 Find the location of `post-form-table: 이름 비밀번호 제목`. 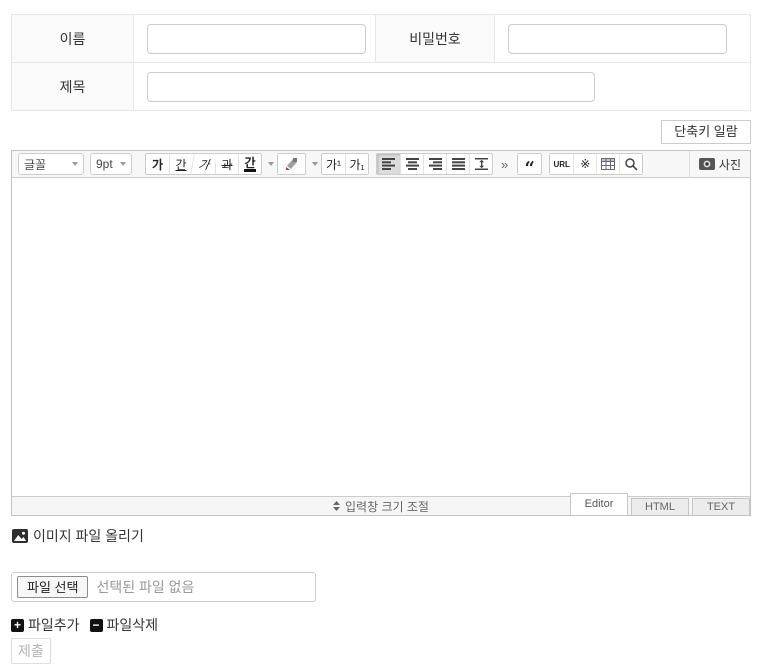

post-form-table: 이름 비밀번호 제목 is located at coordinates (381, 62).